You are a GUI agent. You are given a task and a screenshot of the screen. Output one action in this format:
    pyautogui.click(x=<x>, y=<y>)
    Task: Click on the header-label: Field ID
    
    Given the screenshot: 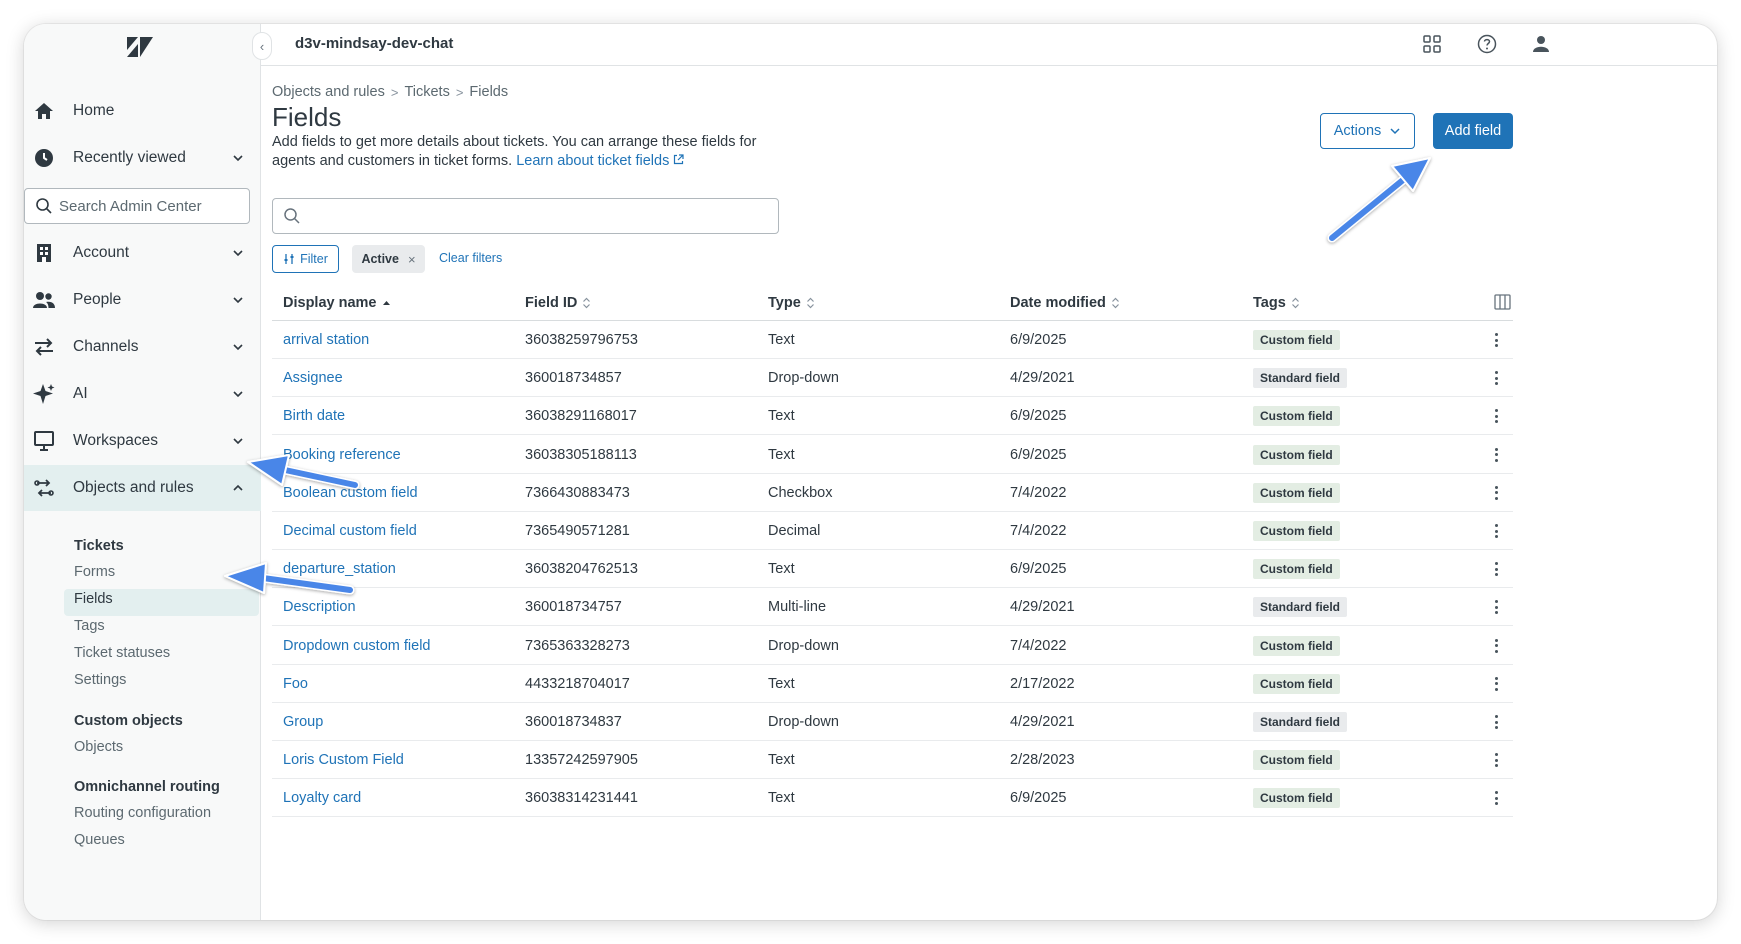 What is the action you would take?
    pyautogui.click(x=551, y=303)
    